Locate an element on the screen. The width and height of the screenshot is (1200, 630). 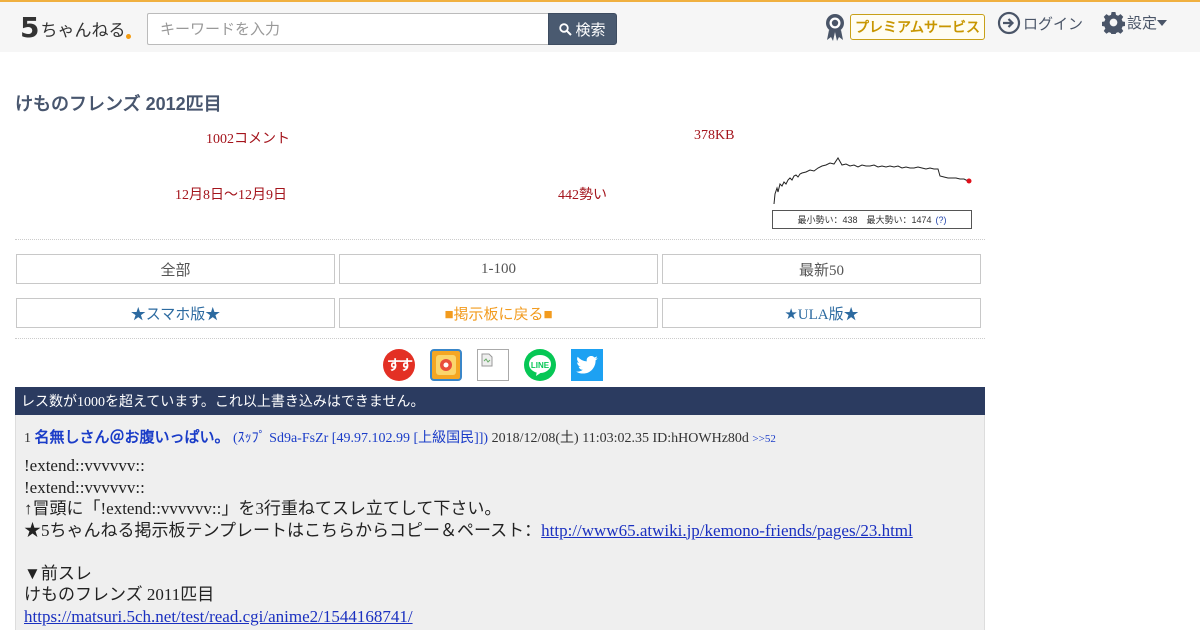
matome-icon-text: すす is located at coordinates (400, 365).